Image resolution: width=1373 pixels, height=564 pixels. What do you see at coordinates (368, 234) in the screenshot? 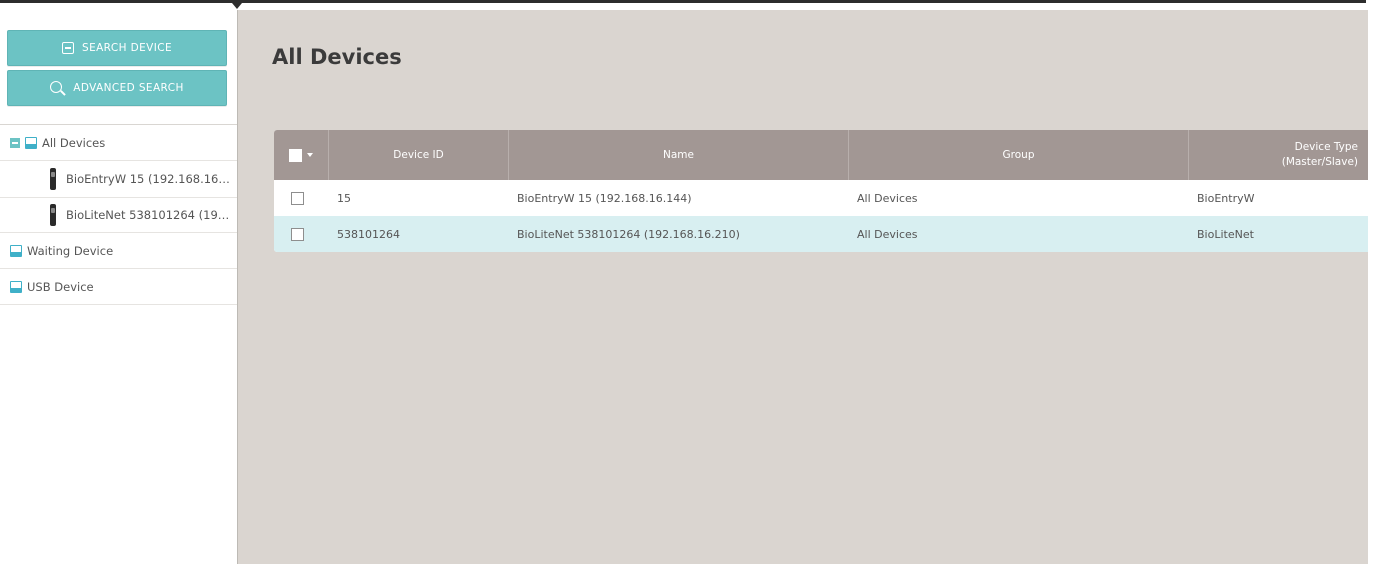
I see `cell-device-id: 538101264` at bounding box center [368, 234].